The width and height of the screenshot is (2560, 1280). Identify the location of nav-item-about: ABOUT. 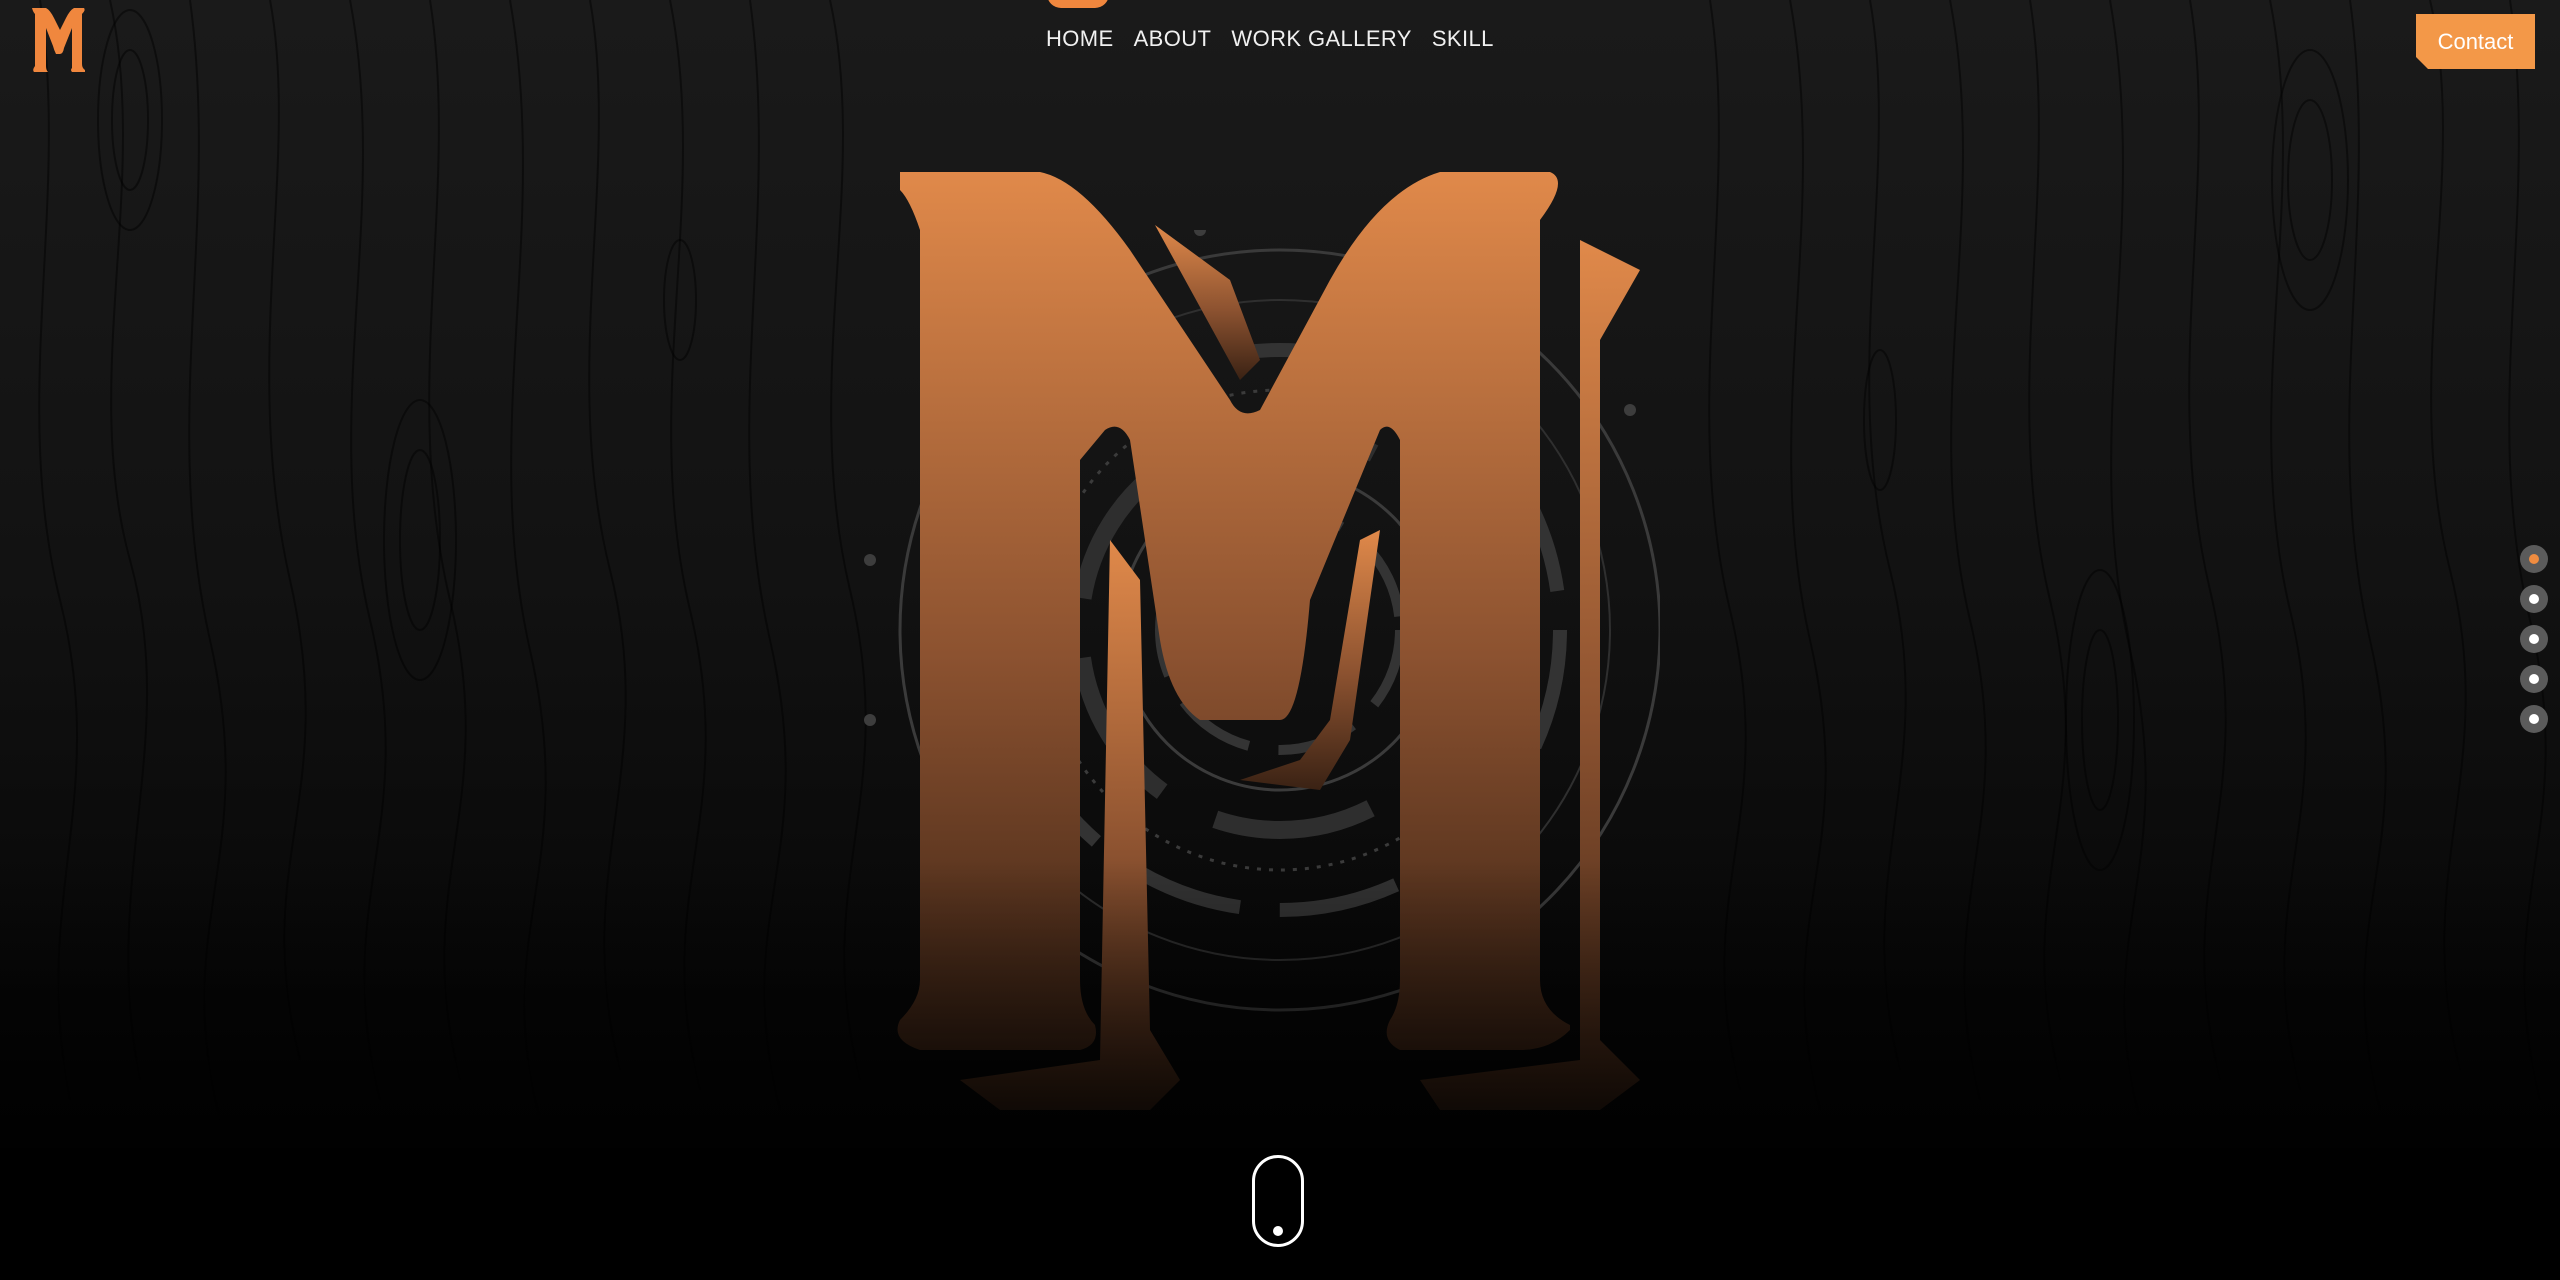
(1173, 39).